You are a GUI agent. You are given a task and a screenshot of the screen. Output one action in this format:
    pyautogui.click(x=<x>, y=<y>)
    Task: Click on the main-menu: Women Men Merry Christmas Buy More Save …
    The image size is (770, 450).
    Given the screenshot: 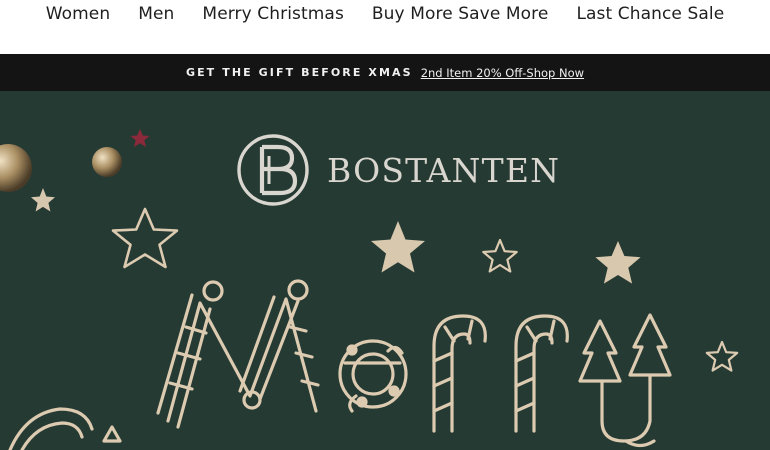 What is the action you would take?
    pyautogui.click(x=385, y=14)
    